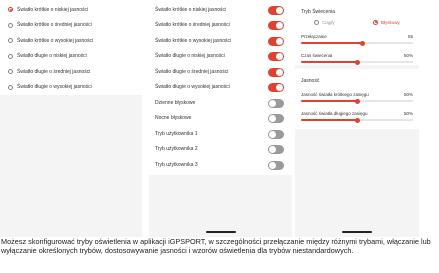  I want to click on light-mode-option: Światło krótkie o niskiej jasności, so click(71, 10).